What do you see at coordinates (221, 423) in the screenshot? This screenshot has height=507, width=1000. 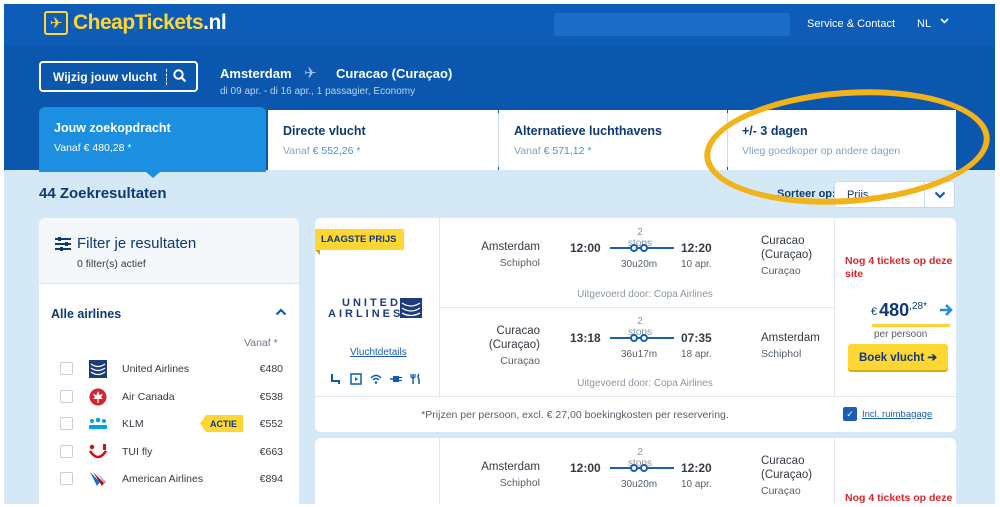 I see `promo-badge: ACTIE` at bounding box center [221, 423].